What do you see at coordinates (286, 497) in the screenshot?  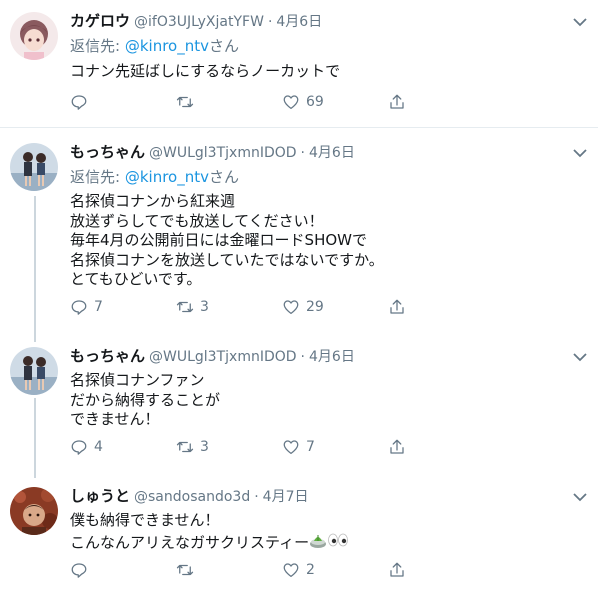 I see `tweet-date: 4月7日` at bounding box center [286, 497].